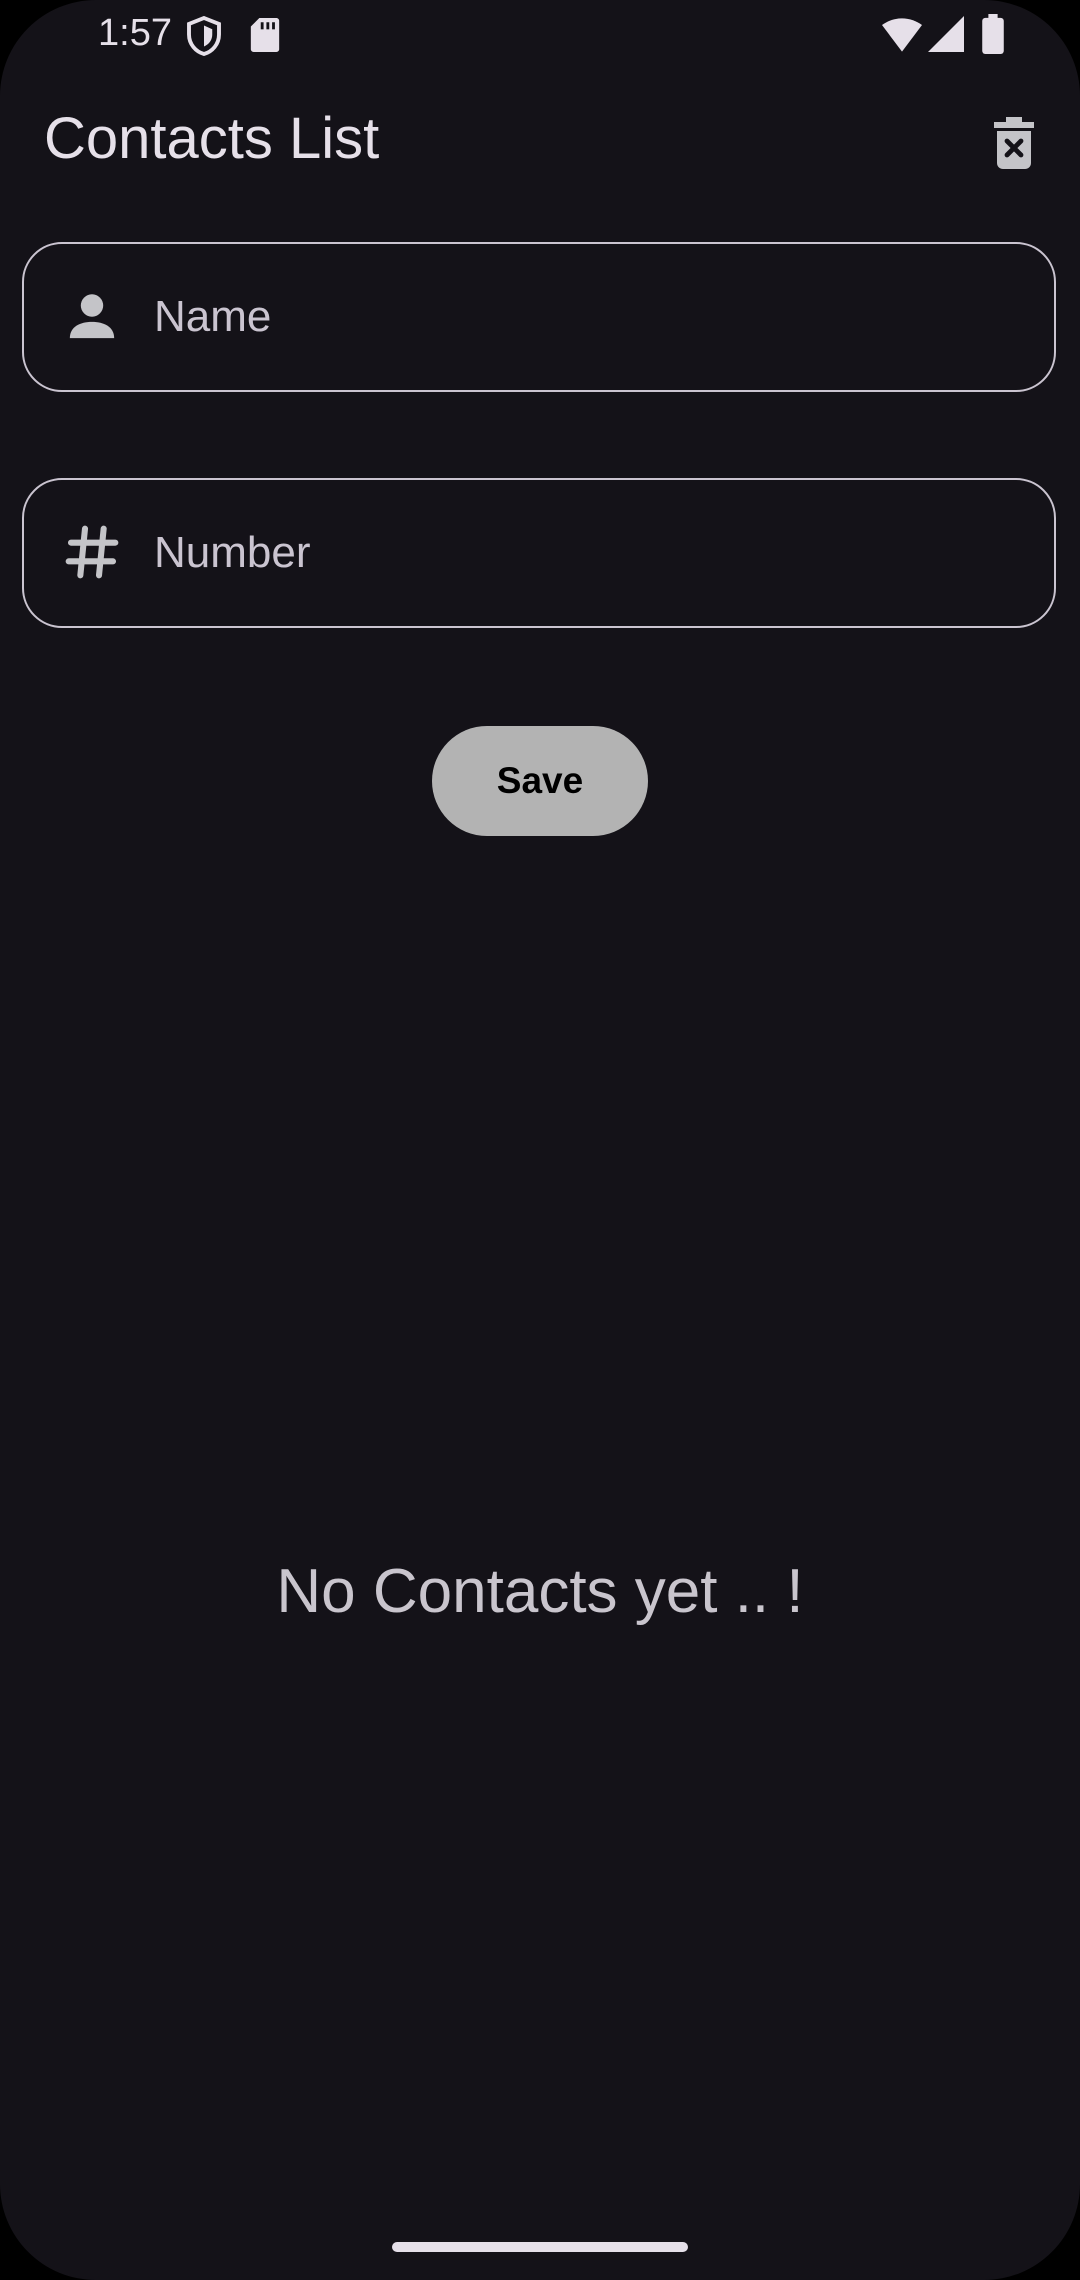 This screenshot has height=2280, width=1080. I want to click on delete-forever-icon, so click(1014, 143).